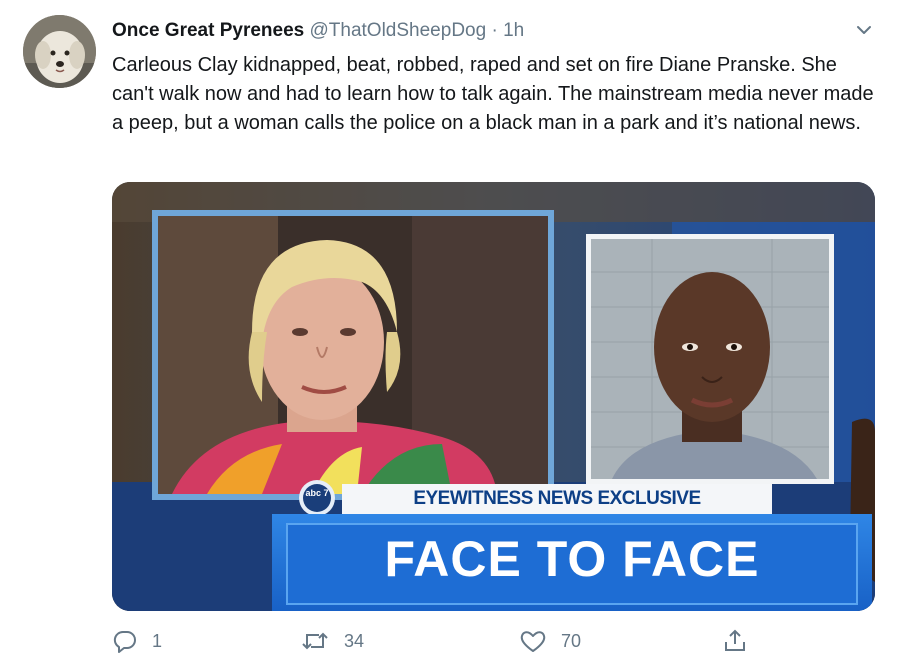 The width and height of the screenshot is (898, 671). Describe the element at coordinates (157, 640) in the screenshot. I see `reply-count: 1` at that location.